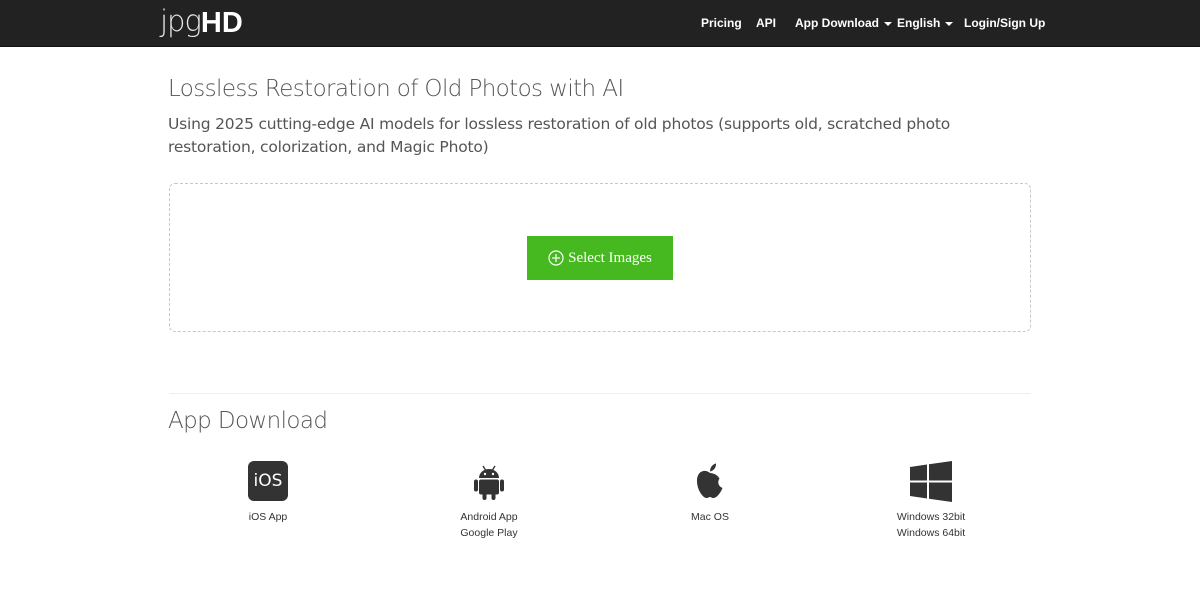 The height and width of the screenshot is (610, 1200). Describe the element at coordinates (710, 480) in the screenshot. I see `apple-icon` at that location.